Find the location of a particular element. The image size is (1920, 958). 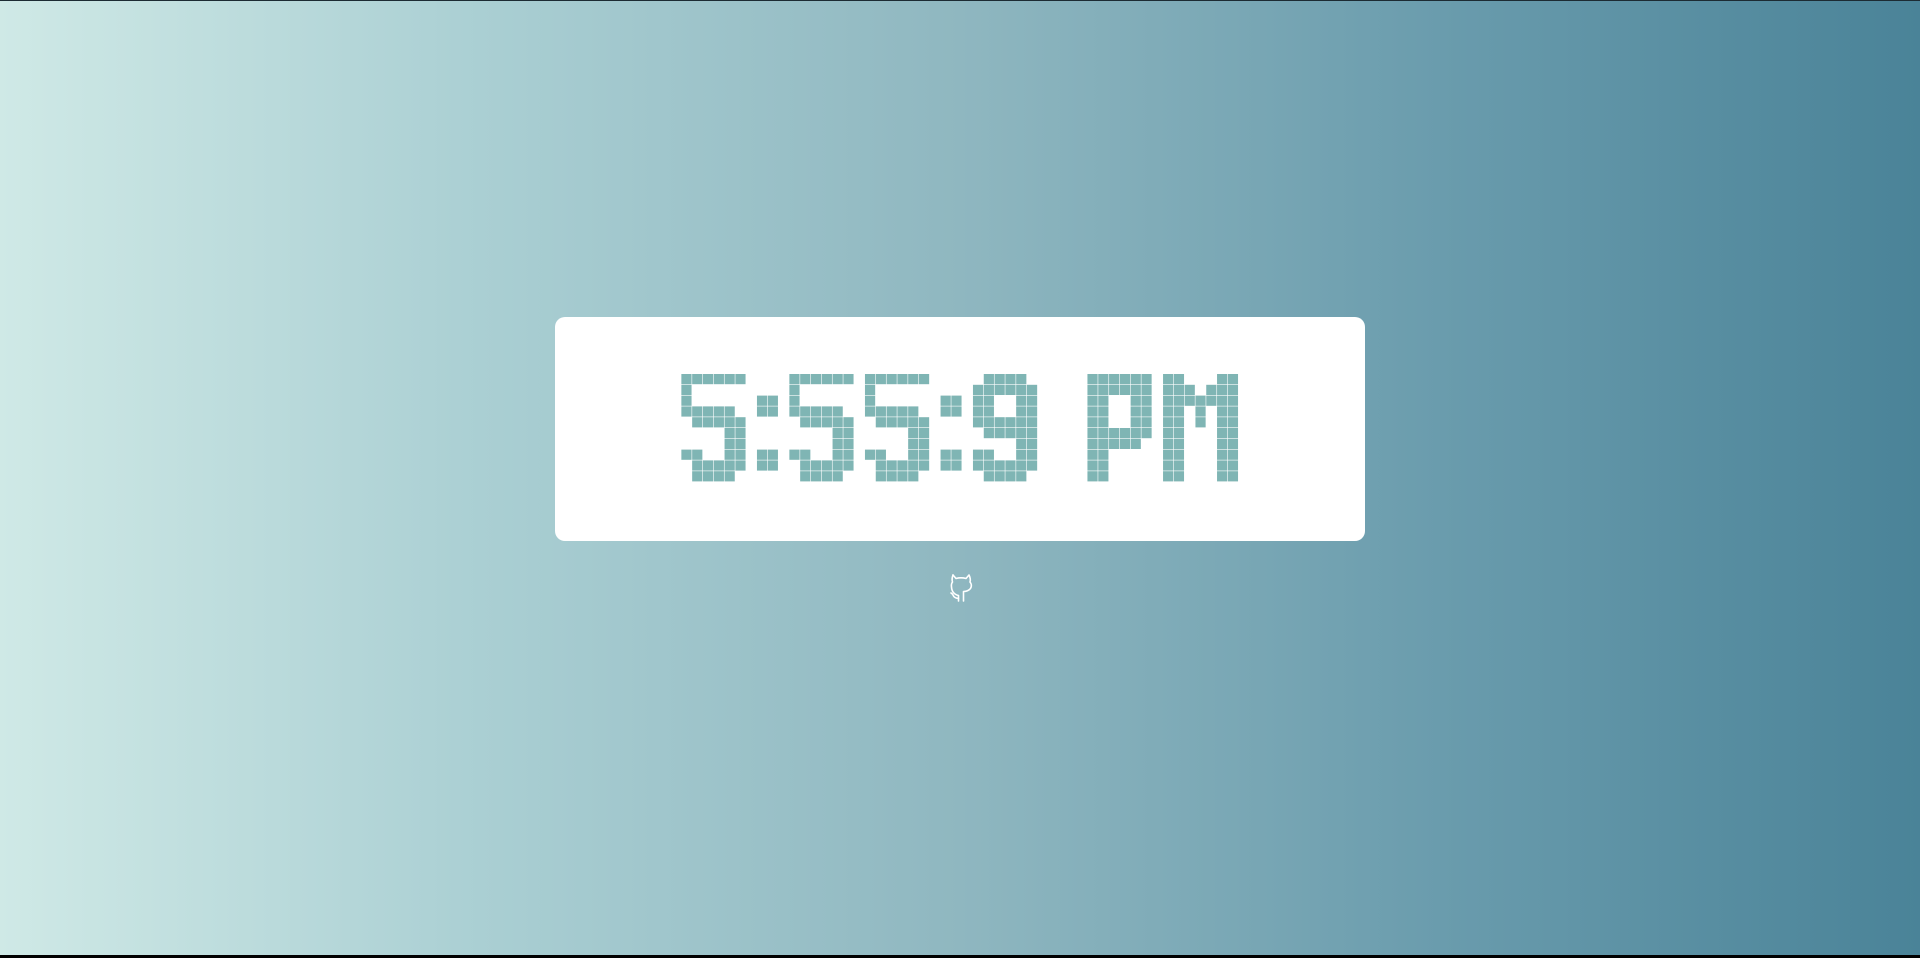

github-link: GitHub is located at coordinates (961, 589).